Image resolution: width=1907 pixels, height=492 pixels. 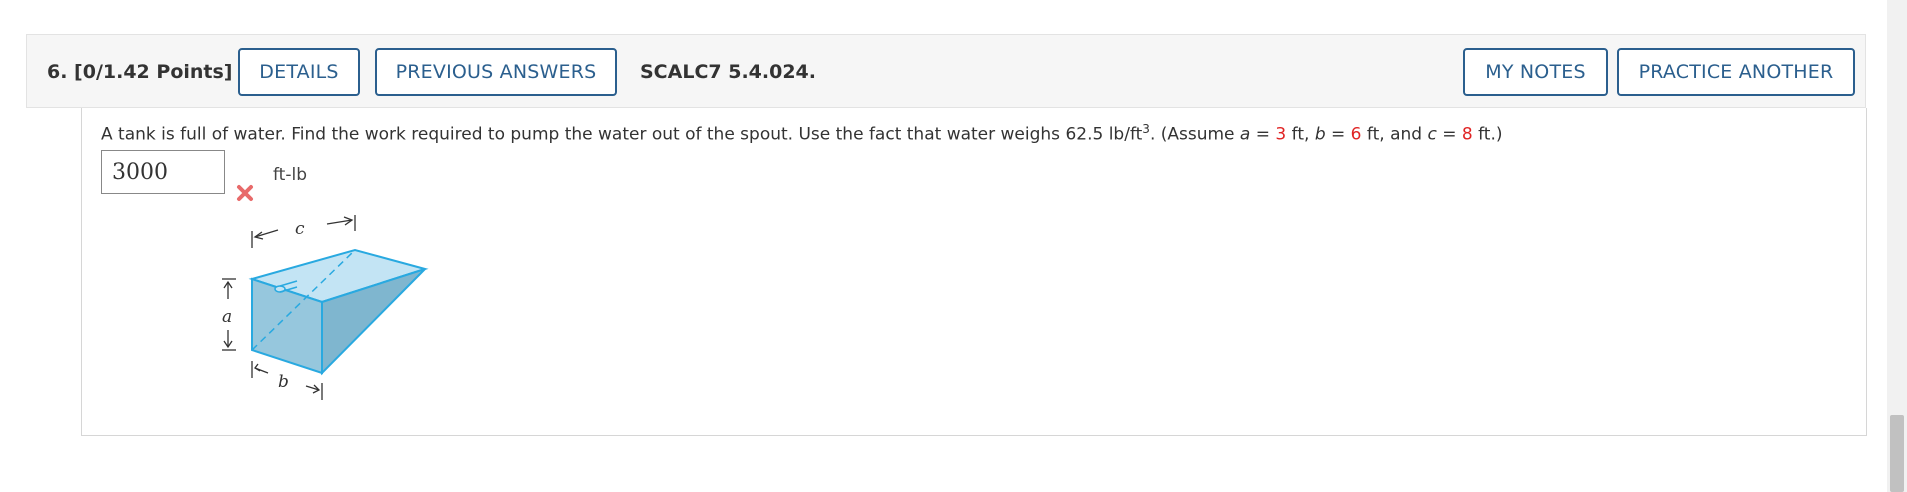 I want to click on x-mark-icon, so click(x=245, y=193).